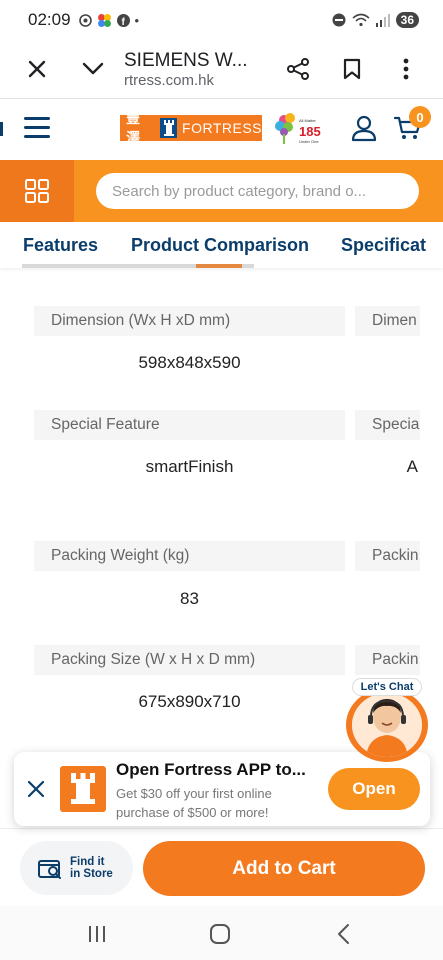  Describe the element at coordinates (387, 660) in the screenshot. I see `spec-label-packing-size-col2: Packin` at that location.